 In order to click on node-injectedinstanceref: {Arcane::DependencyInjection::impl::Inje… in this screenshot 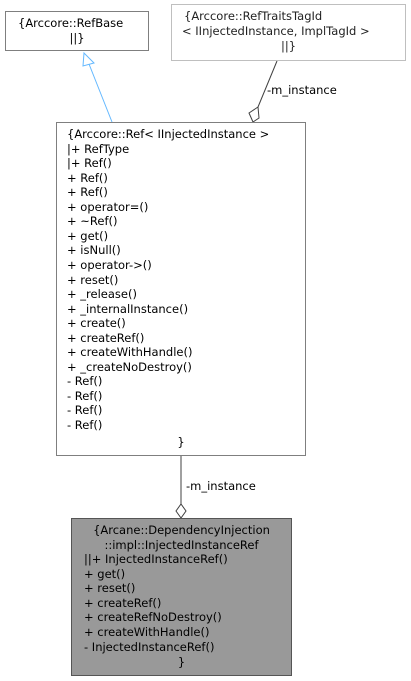, I will do `click(181, 597)`.